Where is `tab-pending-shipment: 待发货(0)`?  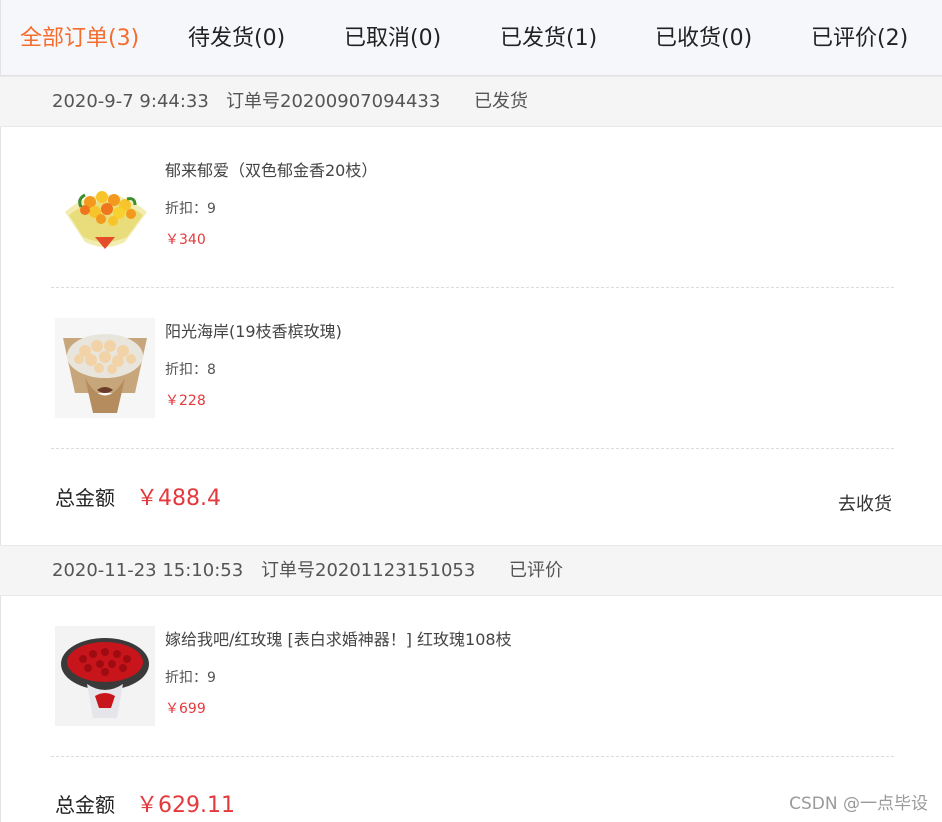
tab-pending-shipment: 待发货(0) is located at coordinates (236, 39).